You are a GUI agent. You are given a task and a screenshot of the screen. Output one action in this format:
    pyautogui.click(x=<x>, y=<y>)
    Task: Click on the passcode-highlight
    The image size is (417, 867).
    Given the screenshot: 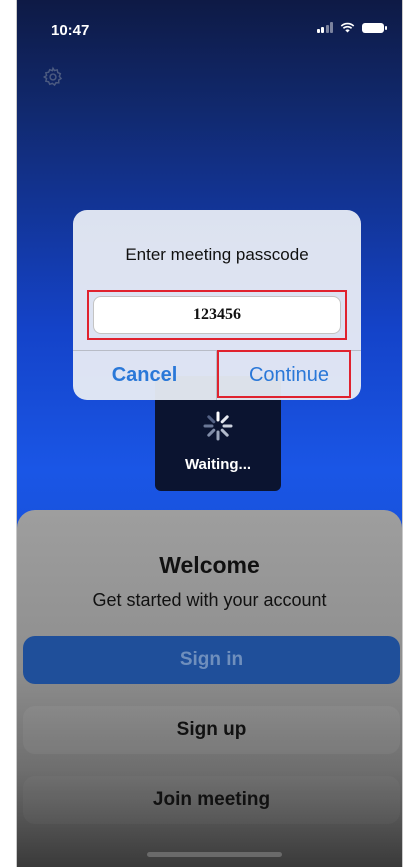 What is the action you would take?
    pyautogui.click(x=217, y=315)
    